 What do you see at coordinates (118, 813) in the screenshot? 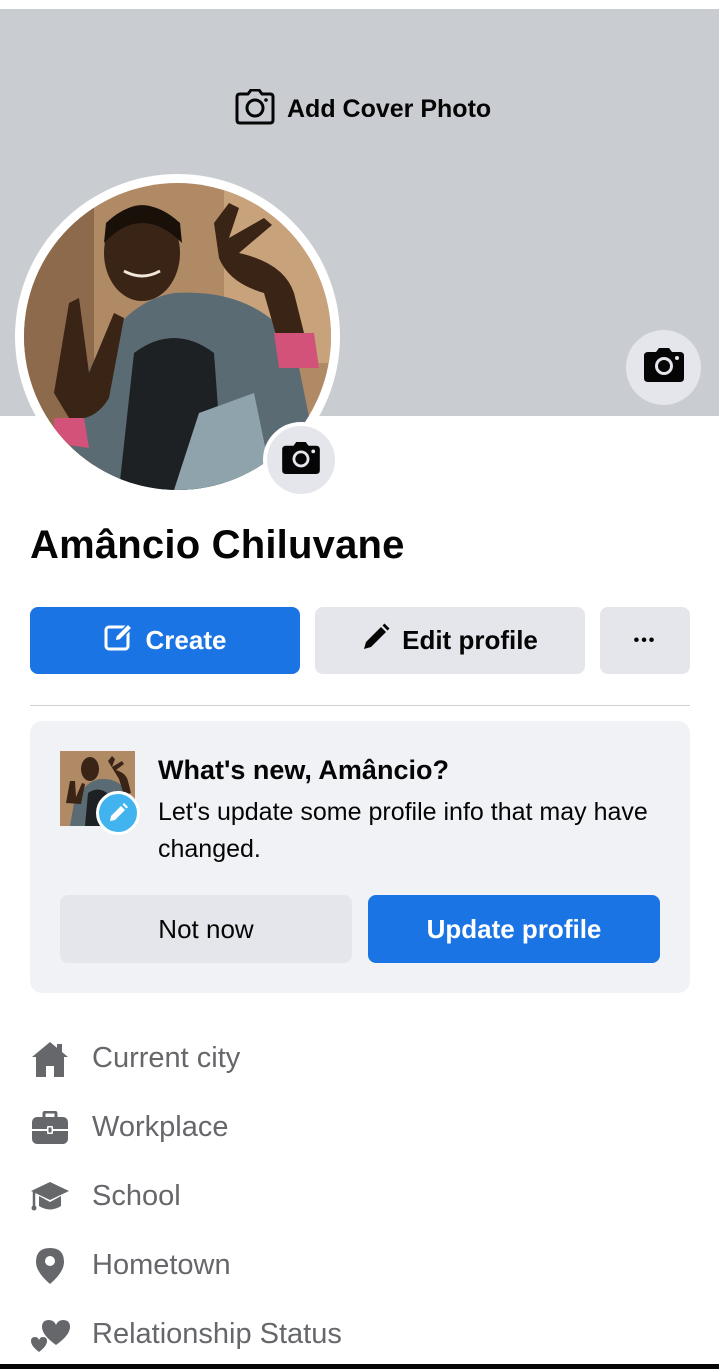
I see `edit-badge-icon` at bounding box center [118, 813].